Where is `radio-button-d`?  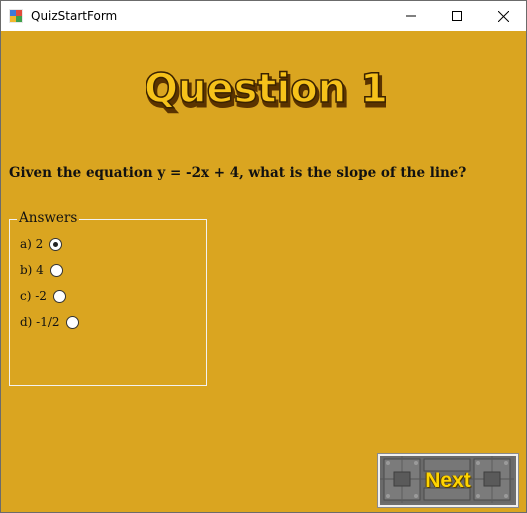
radio-button-d is located at coordinates (72, 322).